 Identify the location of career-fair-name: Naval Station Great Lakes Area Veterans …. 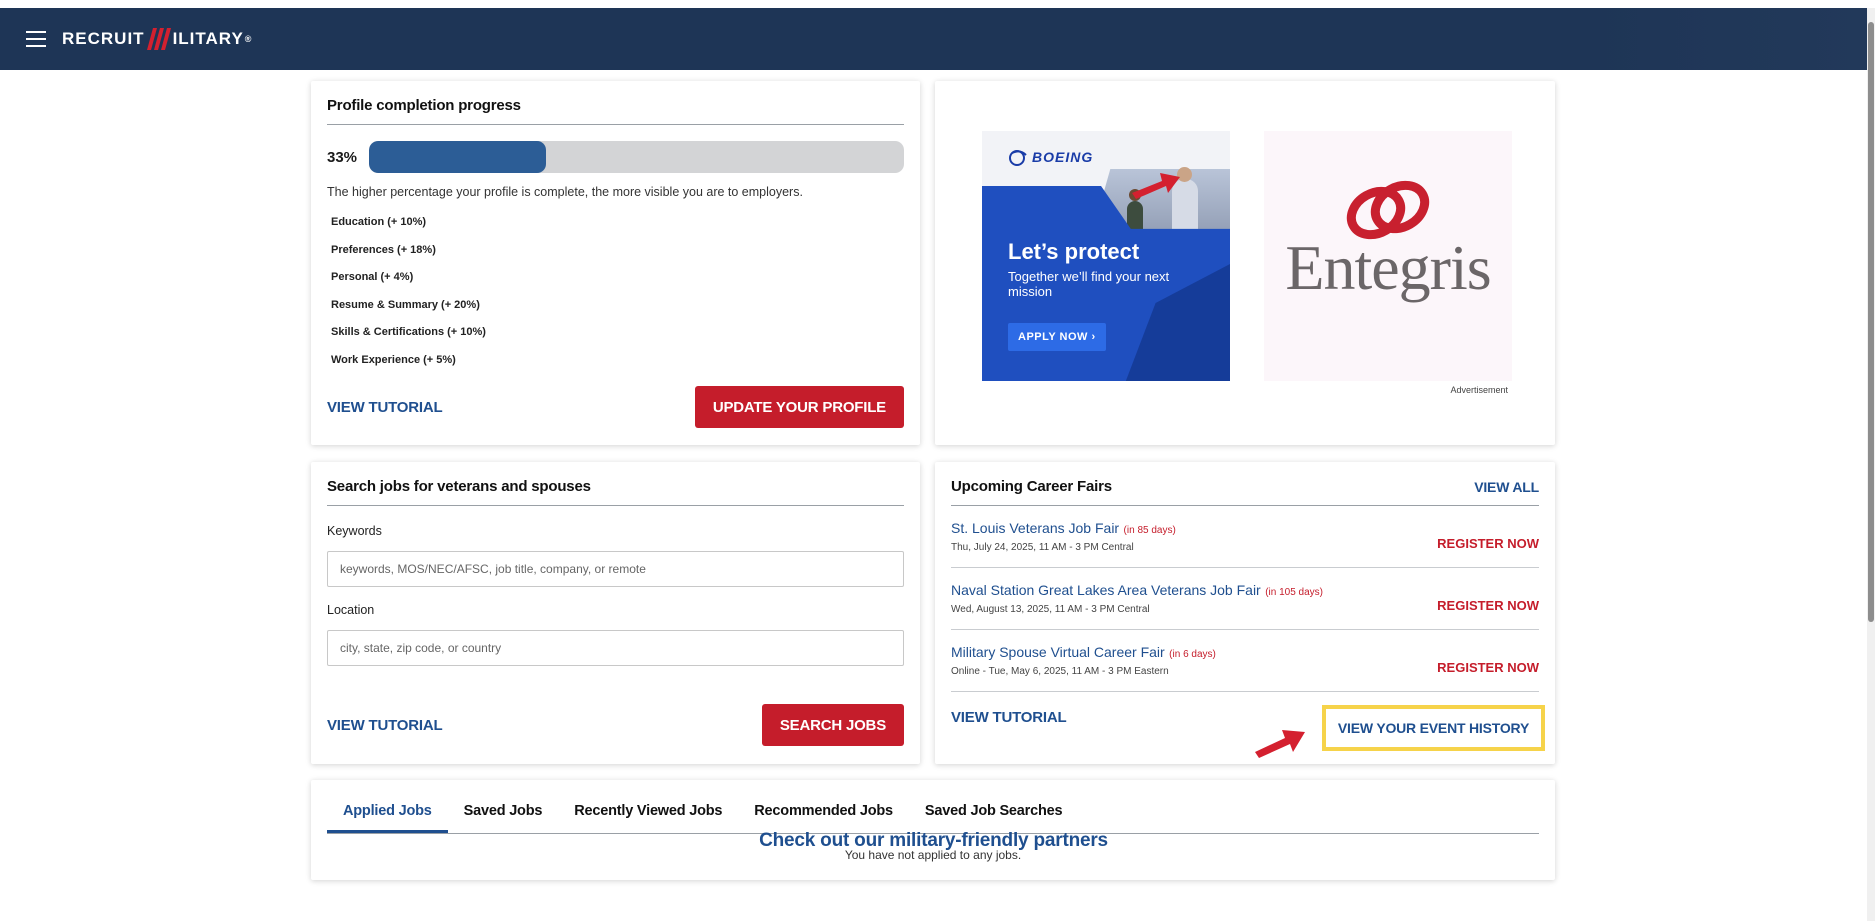
(1106, 590).